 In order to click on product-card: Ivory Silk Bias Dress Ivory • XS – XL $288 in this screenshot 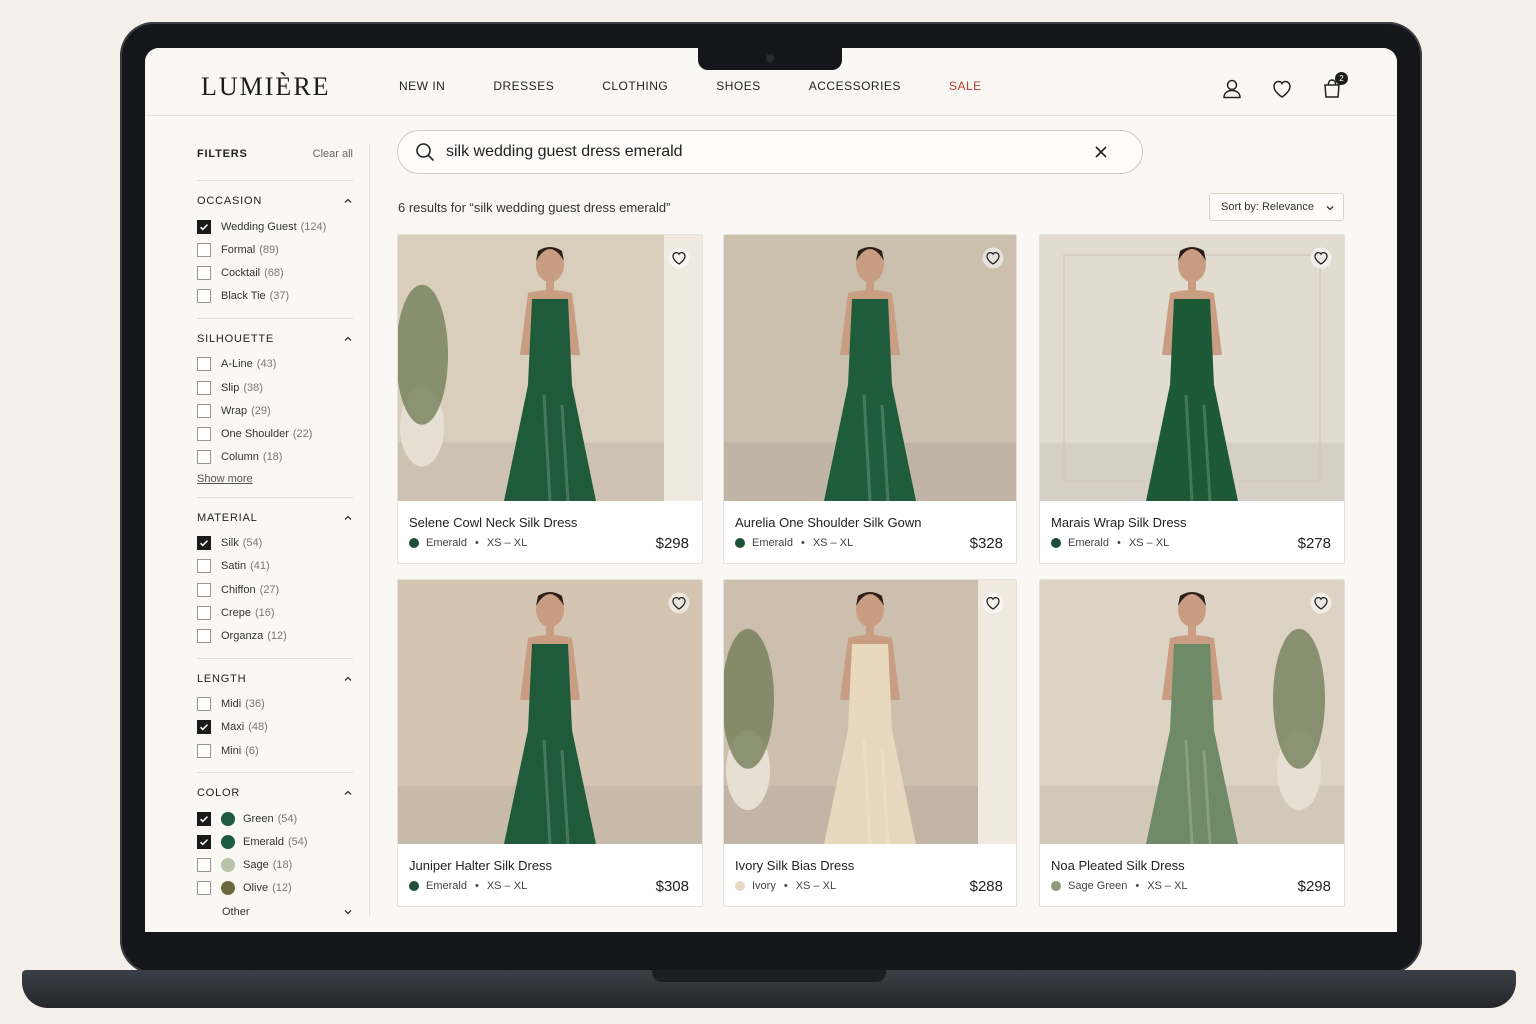, I will do `click(870, 743)`.